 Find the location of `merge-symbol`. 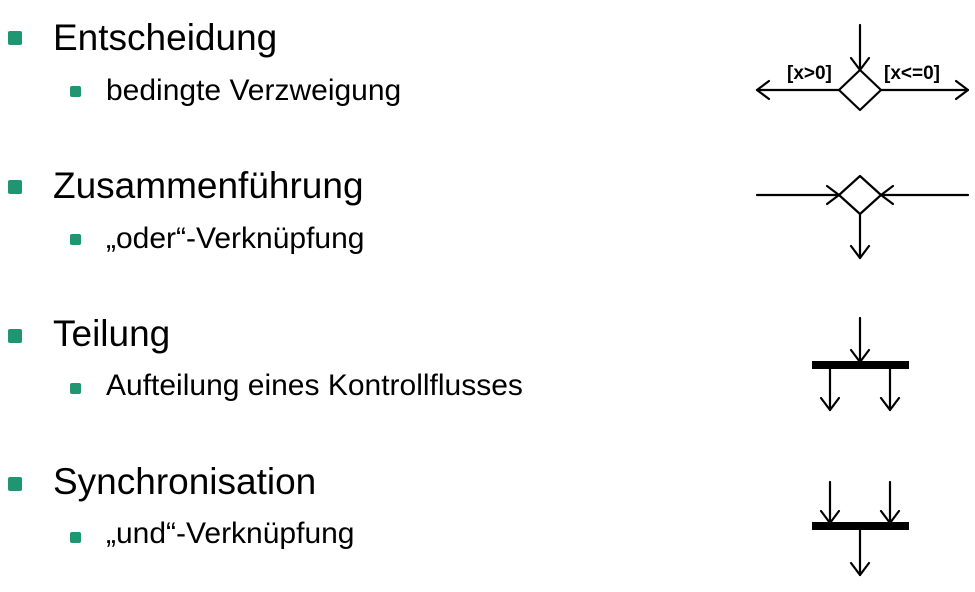

merge-symbol is located at coordinates (862, 217).